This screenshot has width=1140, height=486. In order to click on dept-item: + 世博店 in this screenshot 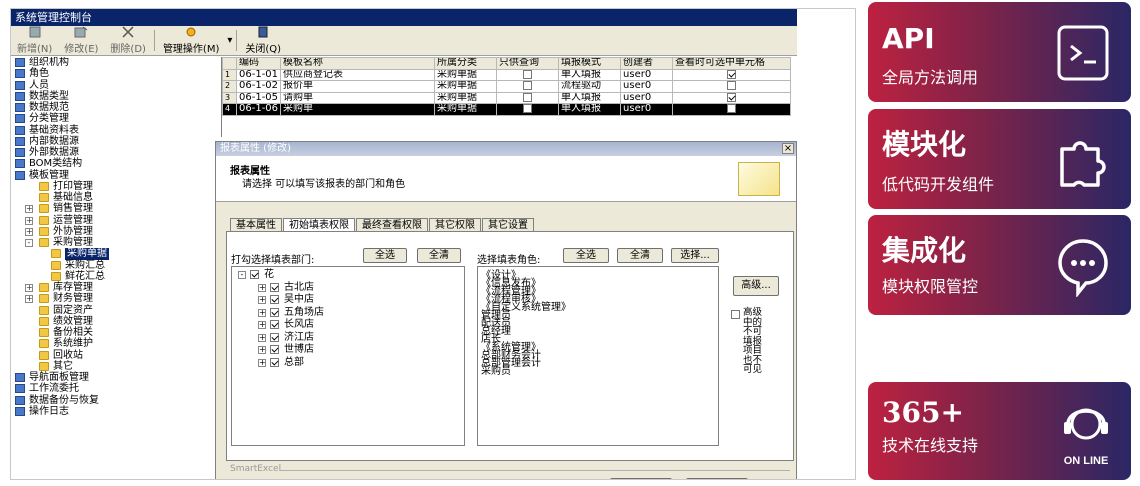, I will do `click(348, 350)`.